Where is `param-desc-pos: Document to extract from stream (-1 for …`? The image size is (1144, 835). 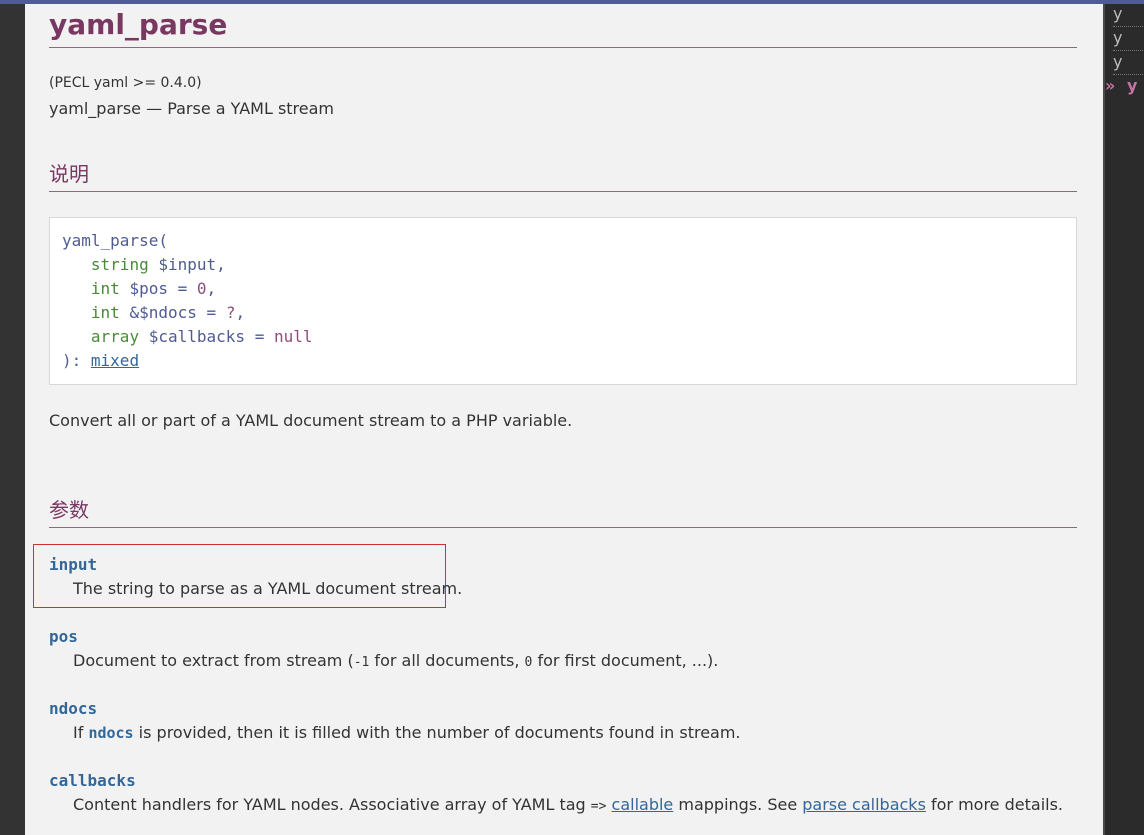 param-desc-pos: Document to extract from stream (-1 for … is located at coordinates (396, 660).